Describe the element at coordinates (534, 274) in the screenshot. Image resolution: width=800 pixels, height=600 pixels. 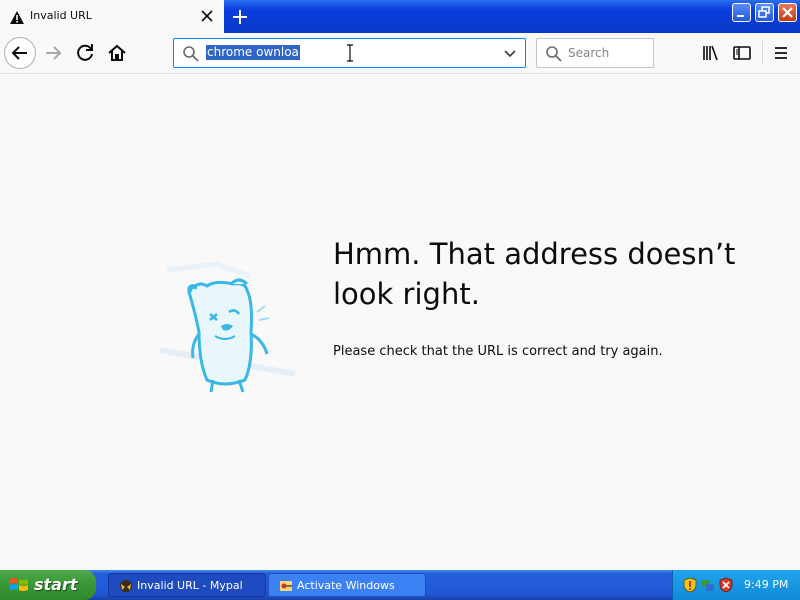
I see `error-headline: Hmm. That address doesn’t look right.` at that location.